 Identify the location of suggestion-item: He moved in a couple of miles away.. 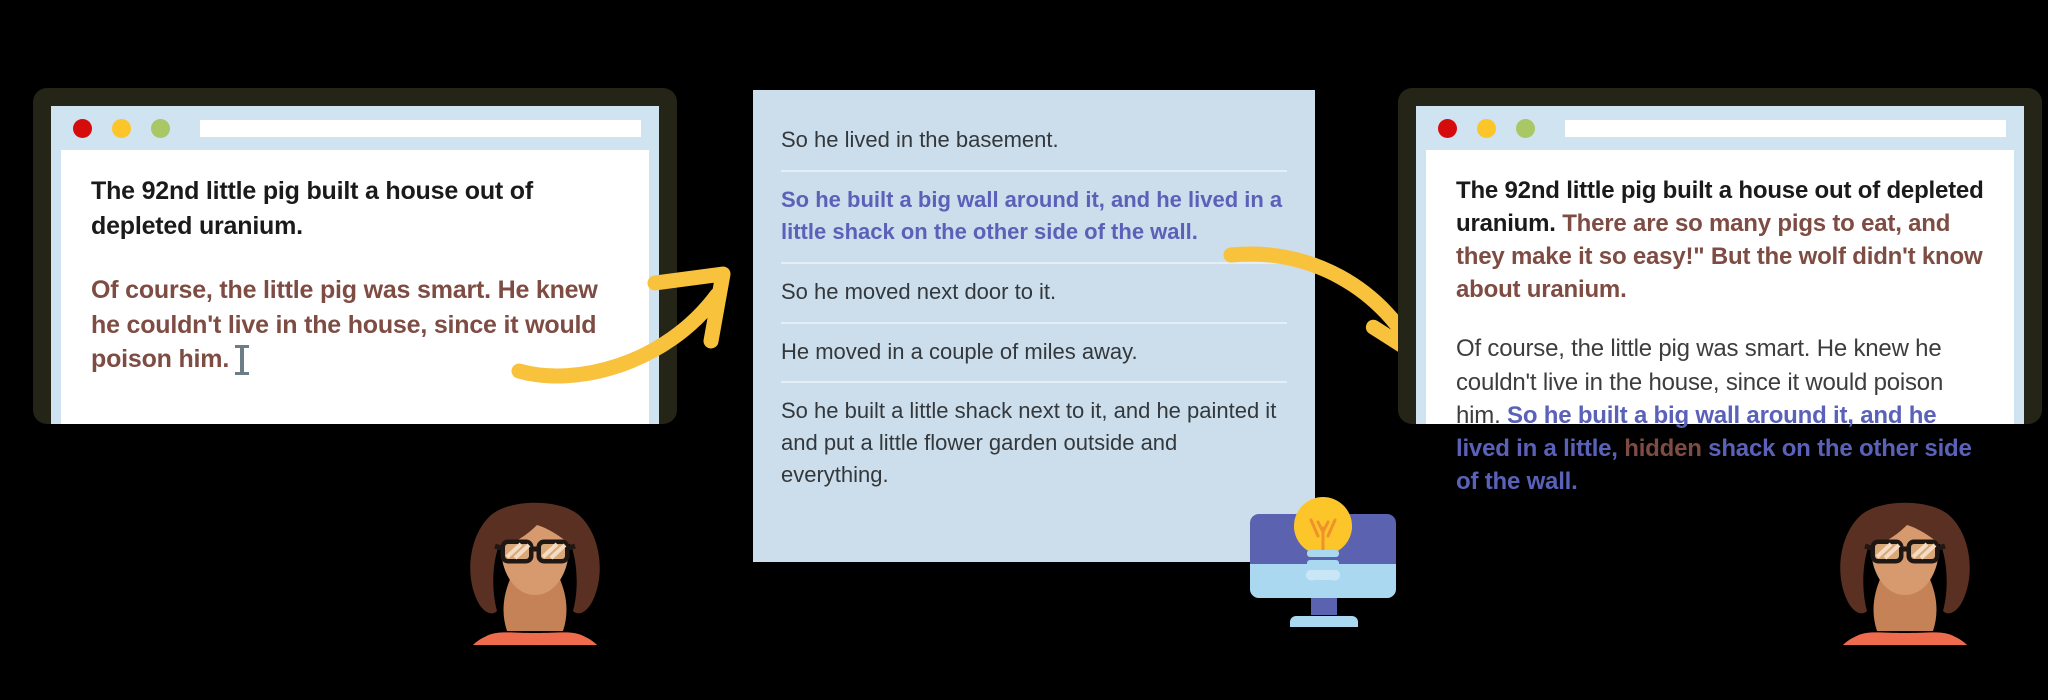
(1034, 354).